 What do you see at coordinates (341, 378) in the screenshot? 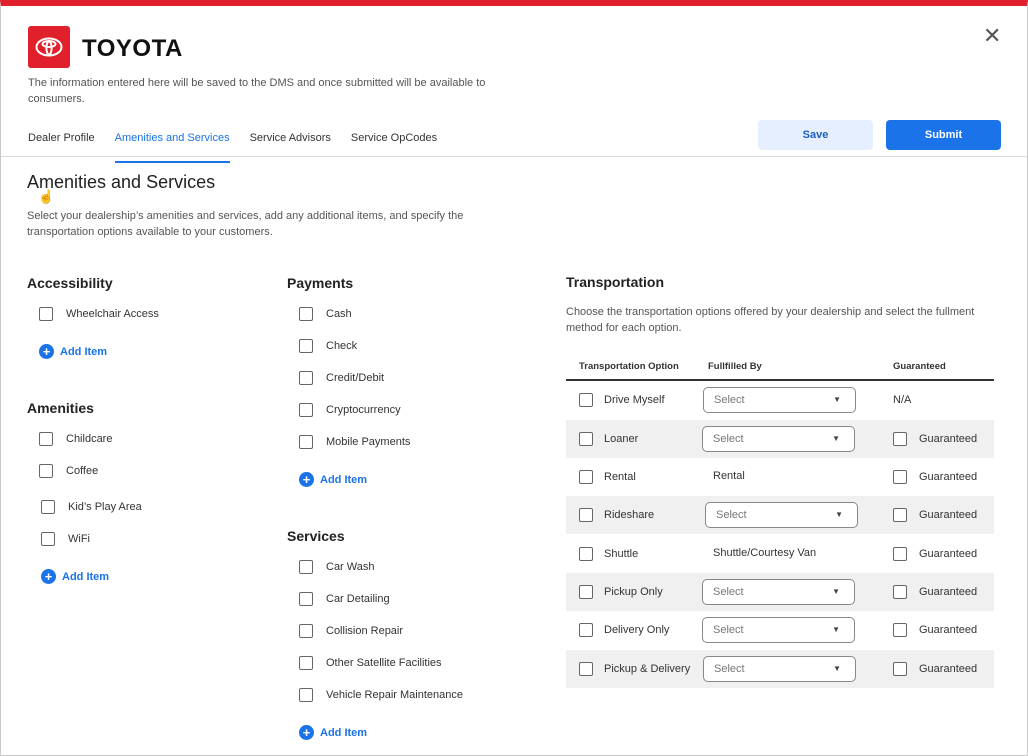
I see `checkbox-credit-debit: Credit/Debit` at bounding box center [341, 378].